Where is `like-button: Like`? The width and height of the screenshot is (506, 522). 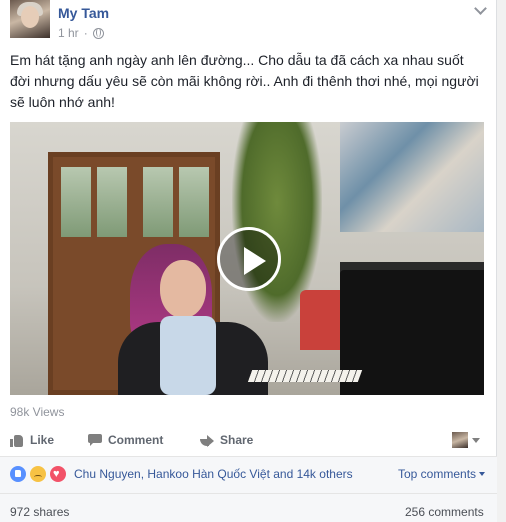
like-button: Like is located at coordinates (32, 440).